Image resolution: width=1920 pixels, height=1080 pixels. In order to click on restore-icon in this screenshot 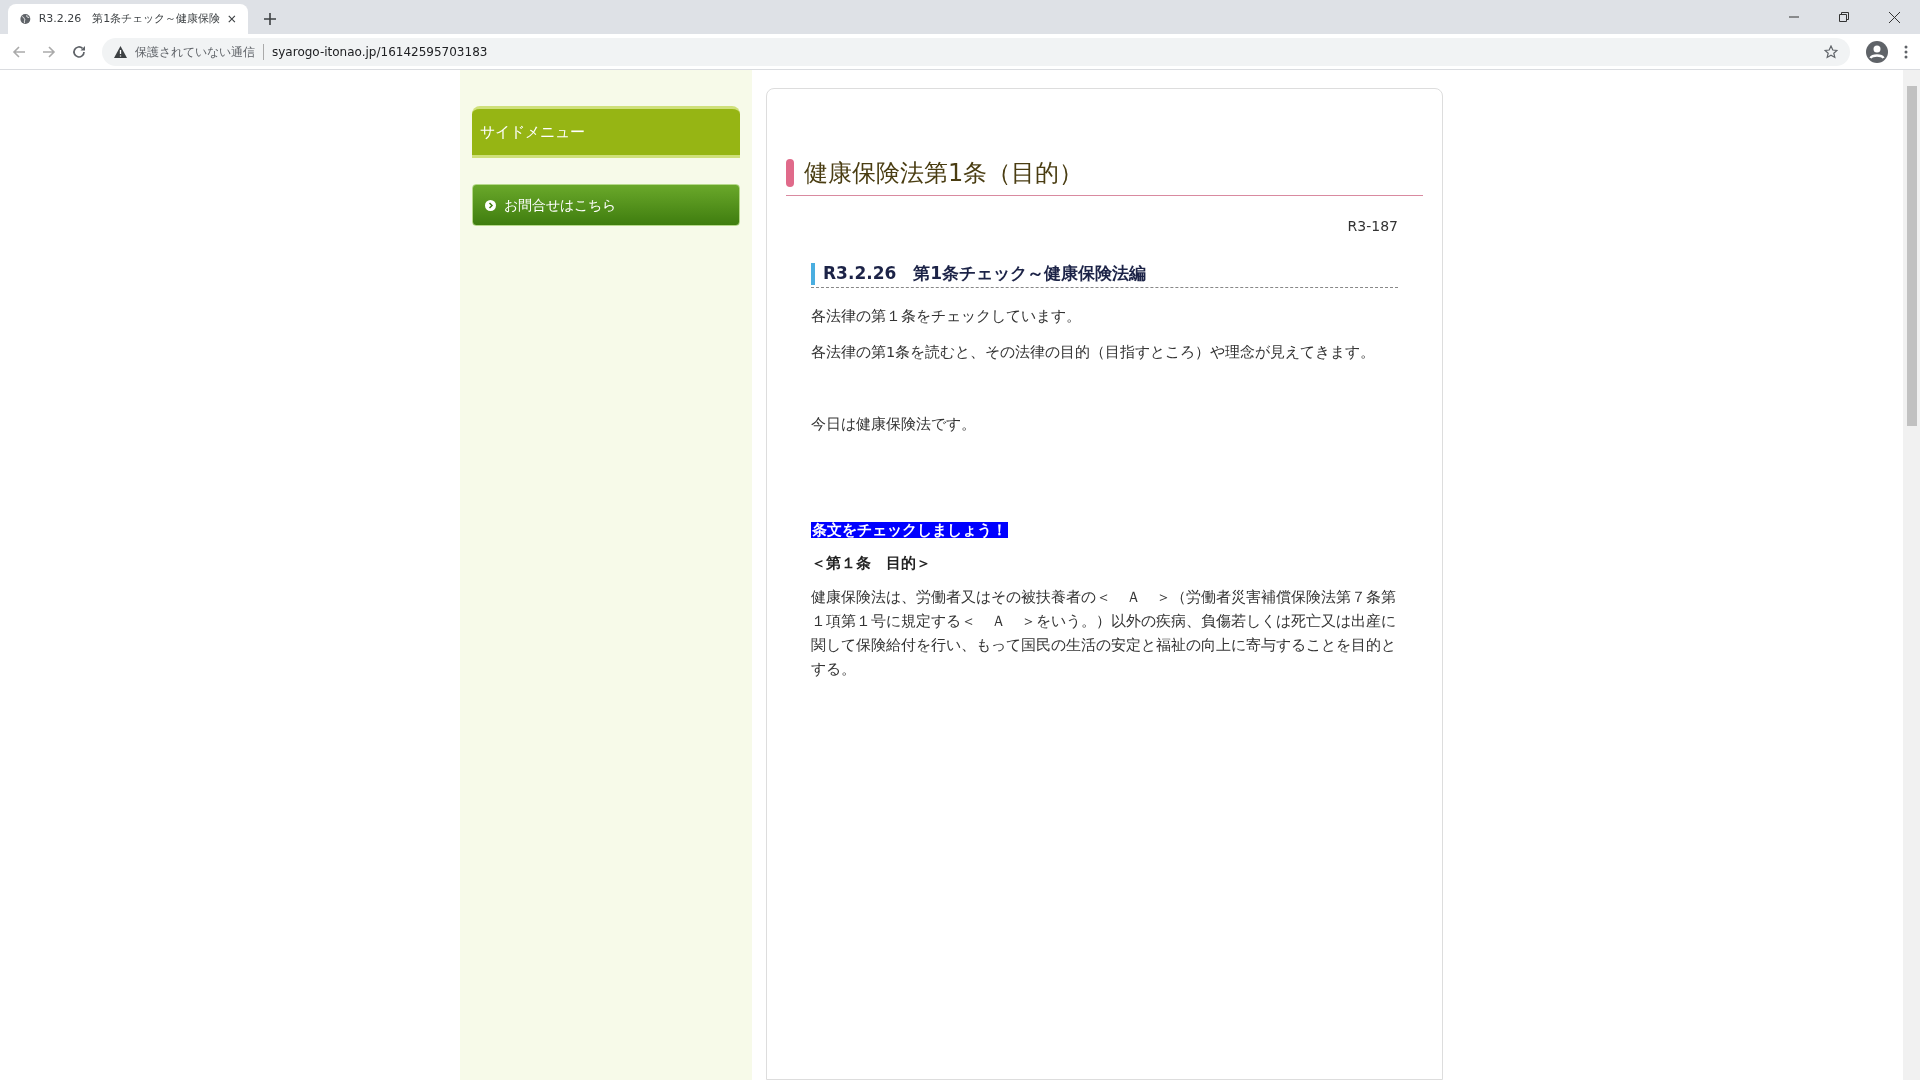, I will do `click(1844, 17)`.